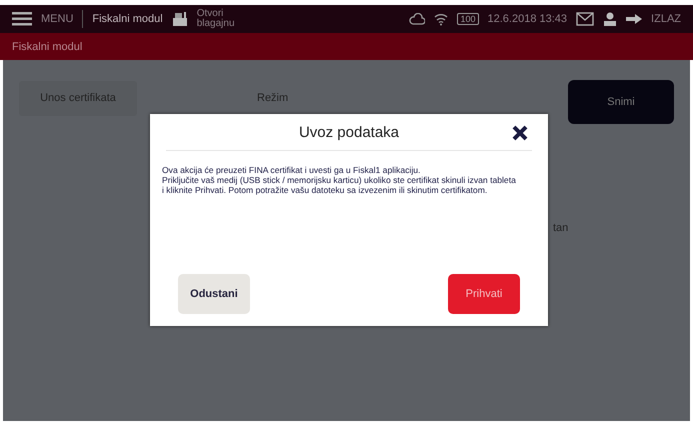 The image size is (693, 433). I want to click on open-register-link: Otvori blagajnu, so click(220, 19).